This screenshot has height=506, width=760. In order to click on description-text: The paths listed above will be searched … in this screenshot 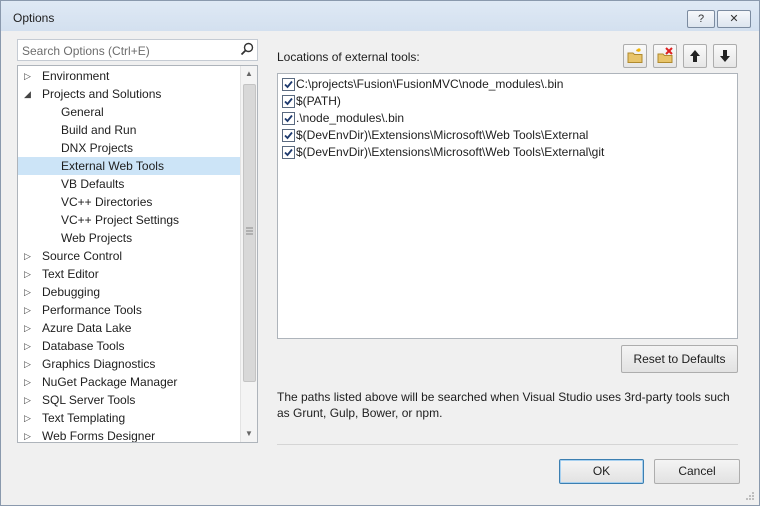, I will do `click(503, 405)`.